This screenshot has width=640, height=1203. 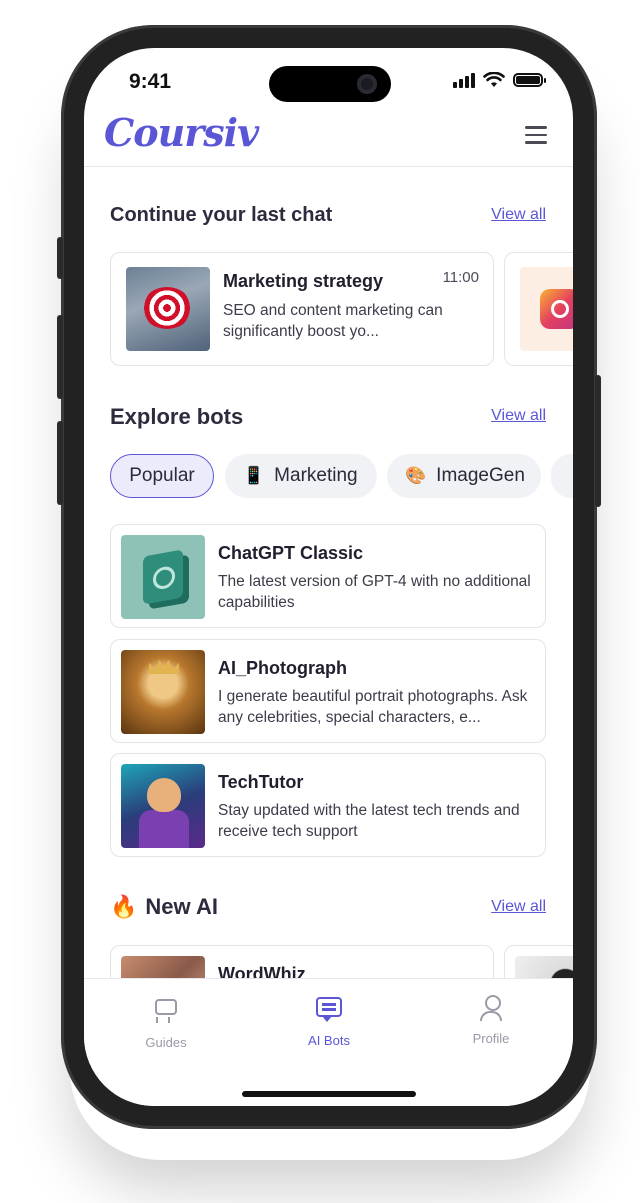 I want to click on tab-profile: Profile, so click(x=491, y=1020).